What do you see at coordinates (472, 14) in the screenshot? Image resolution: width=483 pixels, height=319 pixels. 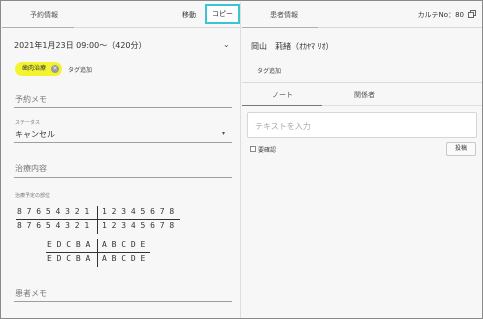 I see `copy-icon` at bounding box center [472, 14].